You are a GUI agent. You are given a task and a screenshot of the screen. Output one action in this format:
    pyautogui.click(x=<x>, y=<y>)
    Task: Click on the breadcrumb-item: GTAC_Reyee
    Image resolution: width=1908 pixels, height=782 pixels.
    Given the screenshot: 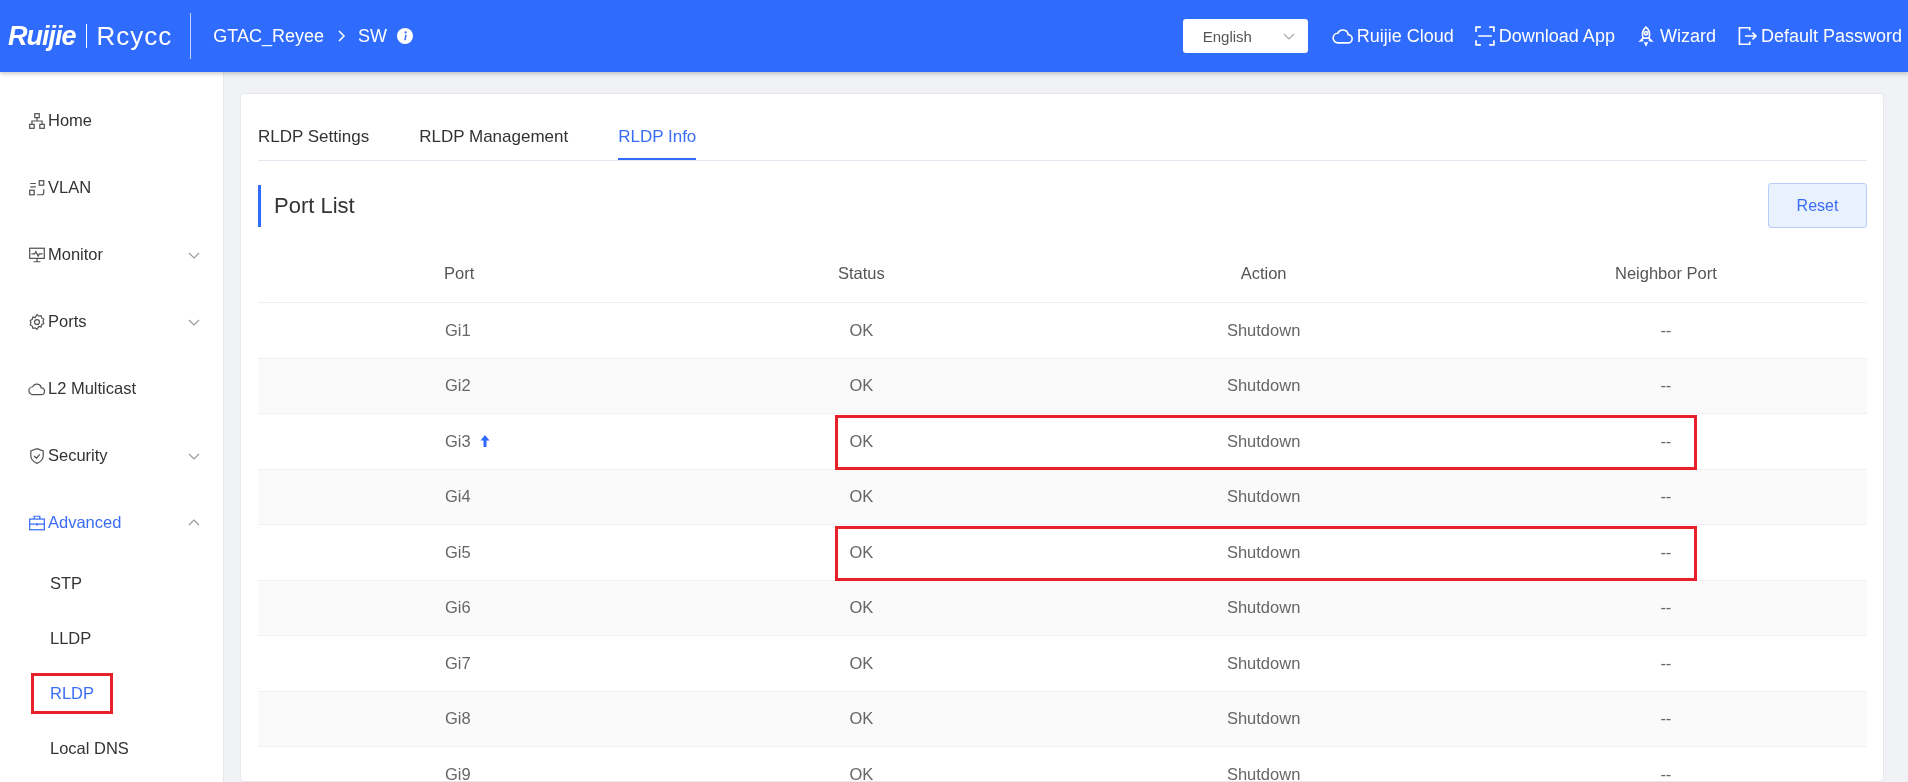 What is the action you would take?
    pyautogui.click(x=268, y=36)
    